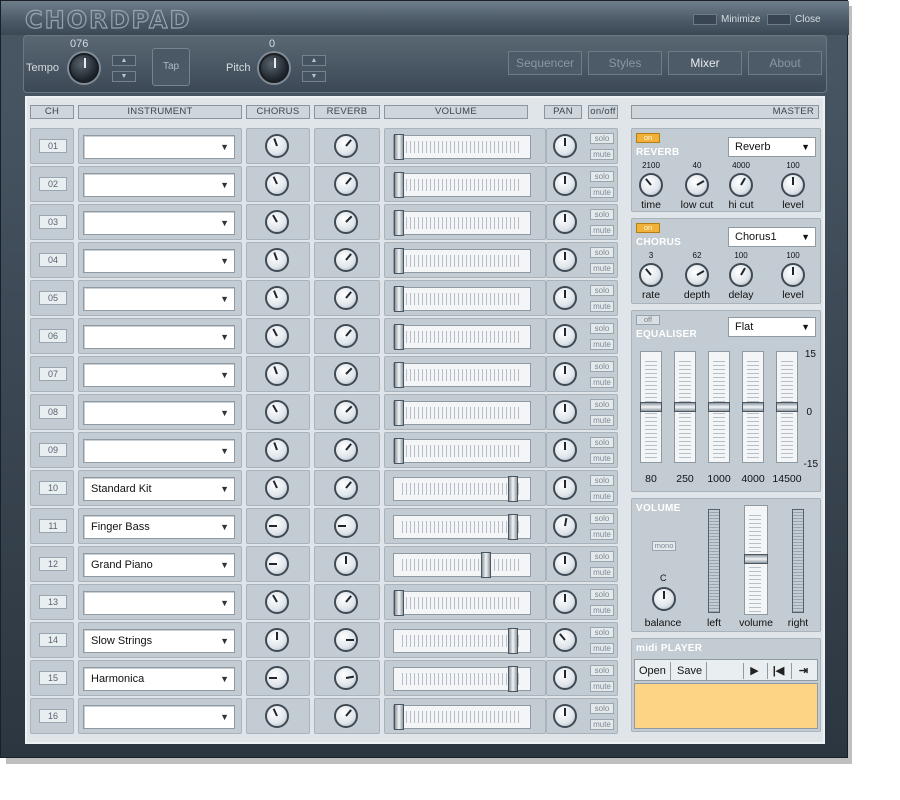 The height and width of the screenshot is (800, 900). What do you see at coordinates (664, 546) in the screenshot?
I see `mono-button: mono` at bounding box center [664, 546].